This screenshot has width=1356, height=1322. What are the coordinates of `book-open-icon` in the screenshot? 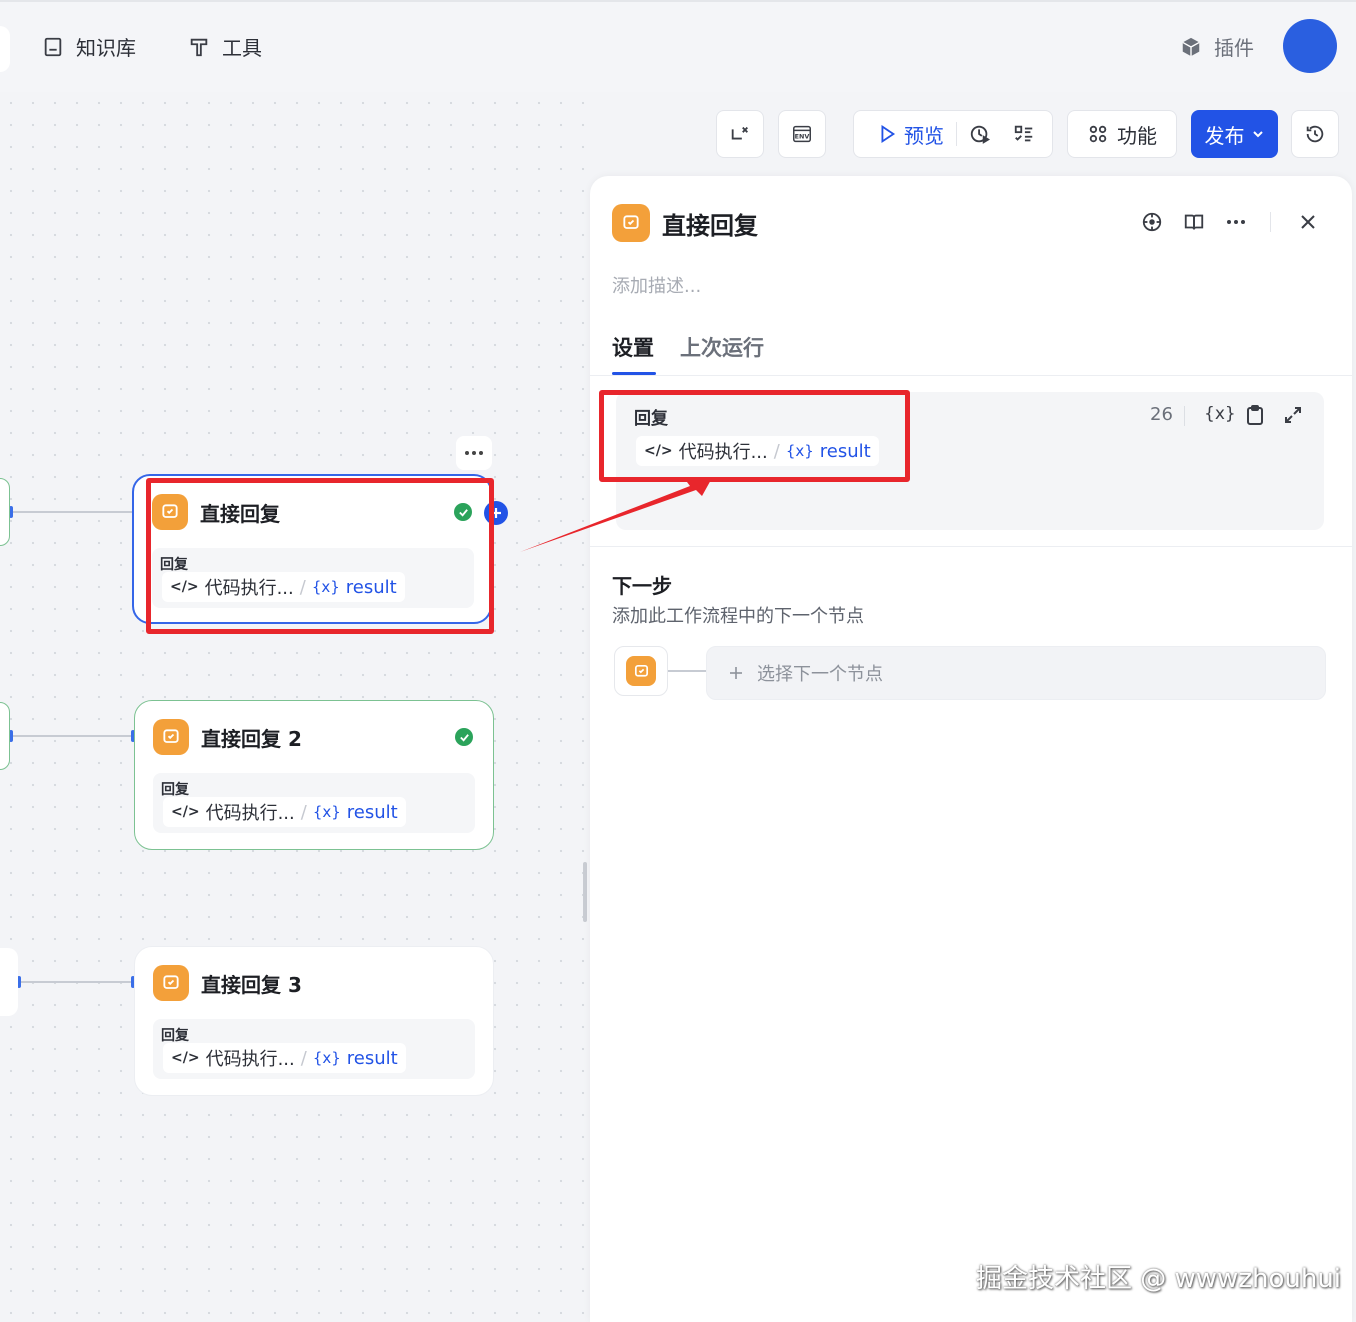 It's located at (1194, 222).